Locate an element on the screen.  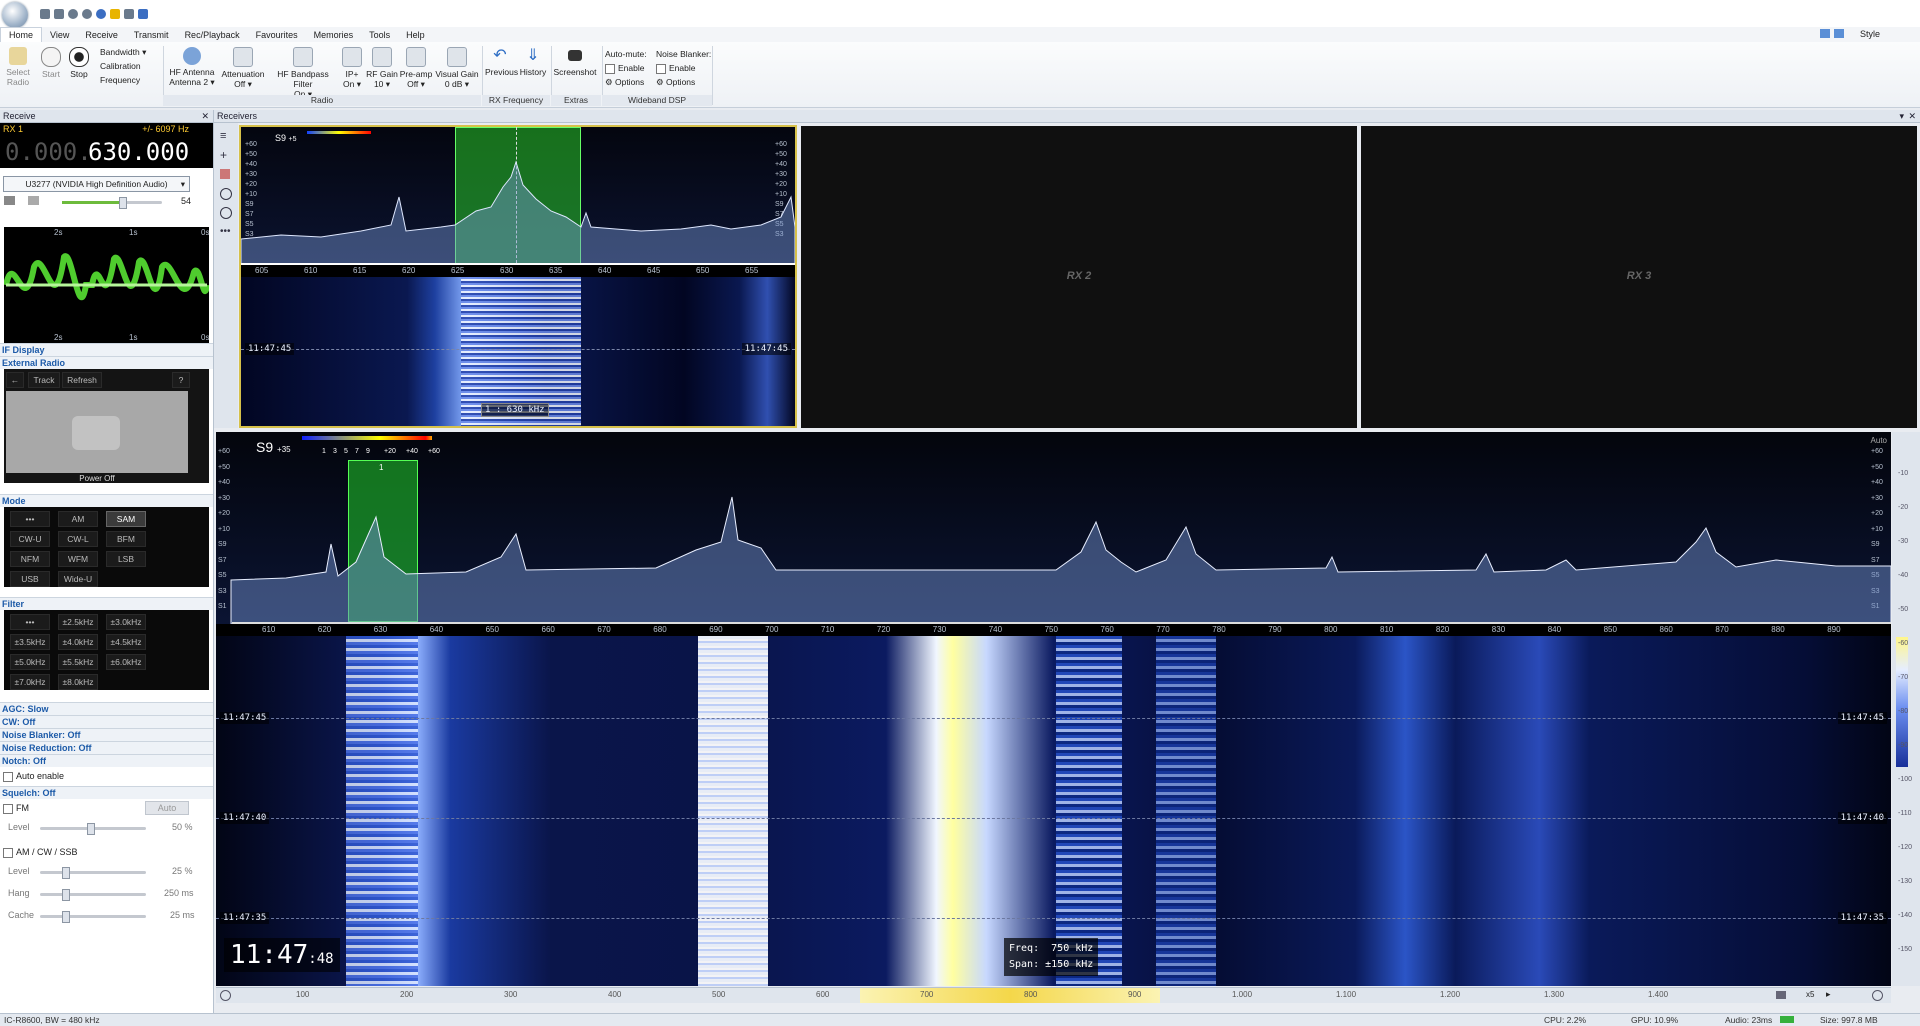
zoom-out-icon is located at coordinates (226, 213).